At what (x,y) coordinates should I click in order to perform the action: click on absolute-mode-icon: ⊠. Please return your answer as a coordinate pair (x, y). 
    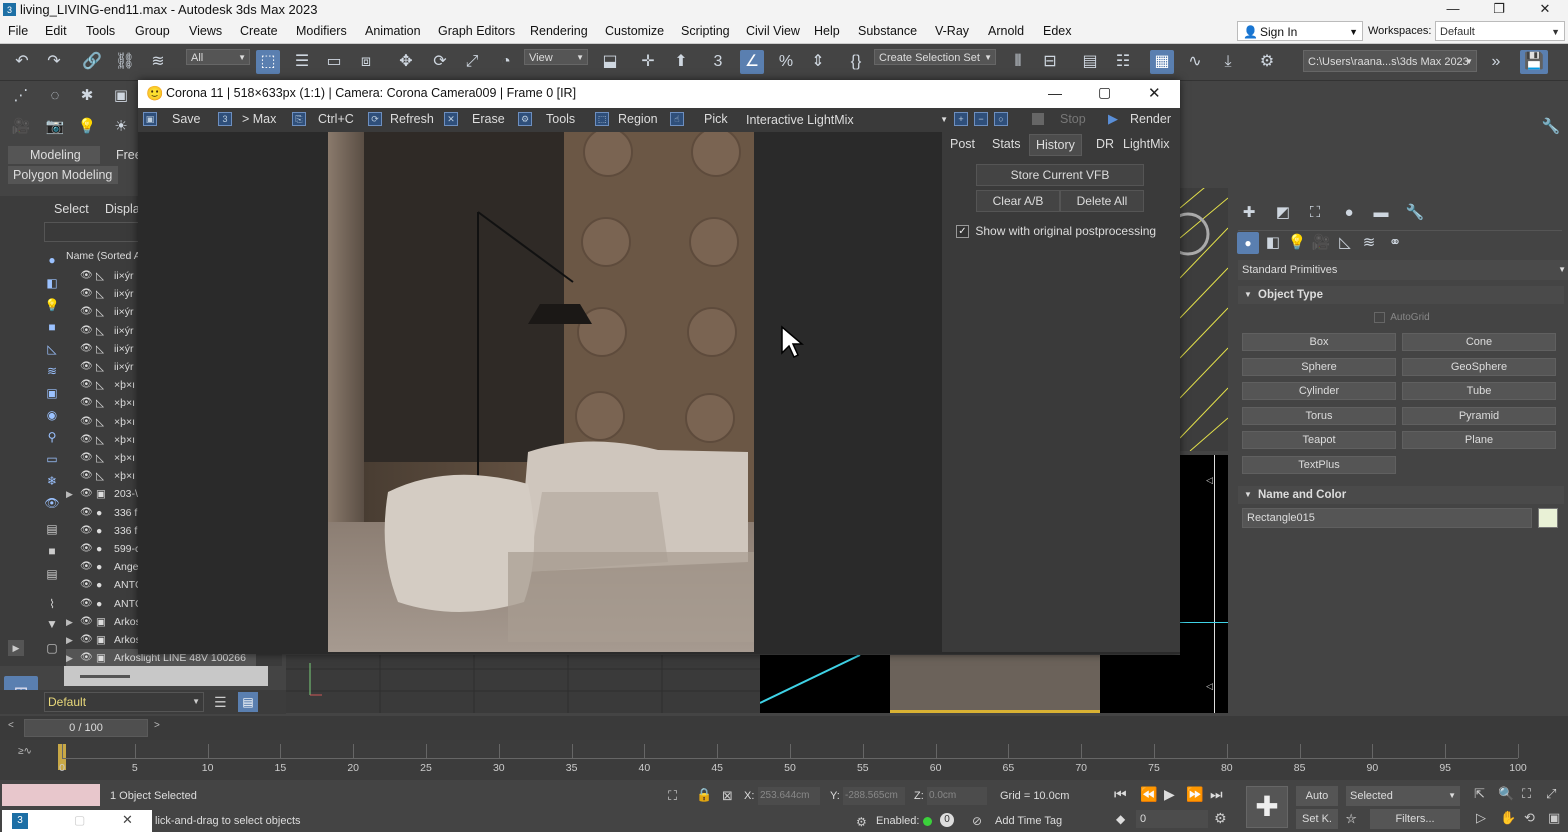
    Looking at the image, I should click on (727, 796).